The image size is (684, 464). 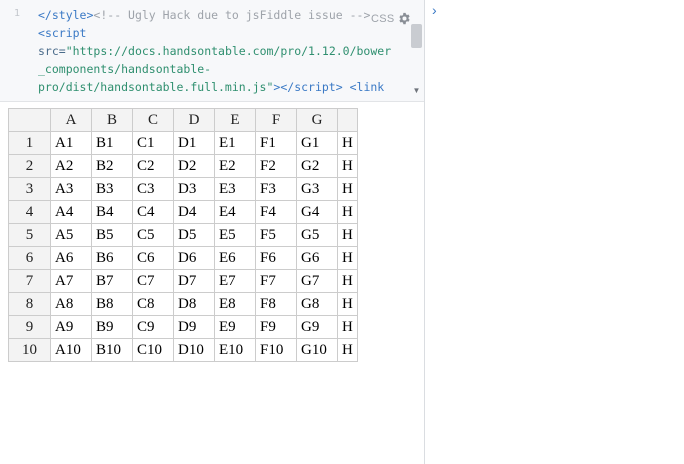 I want to click on grid-cell: E8, so click(x=235, y=304).